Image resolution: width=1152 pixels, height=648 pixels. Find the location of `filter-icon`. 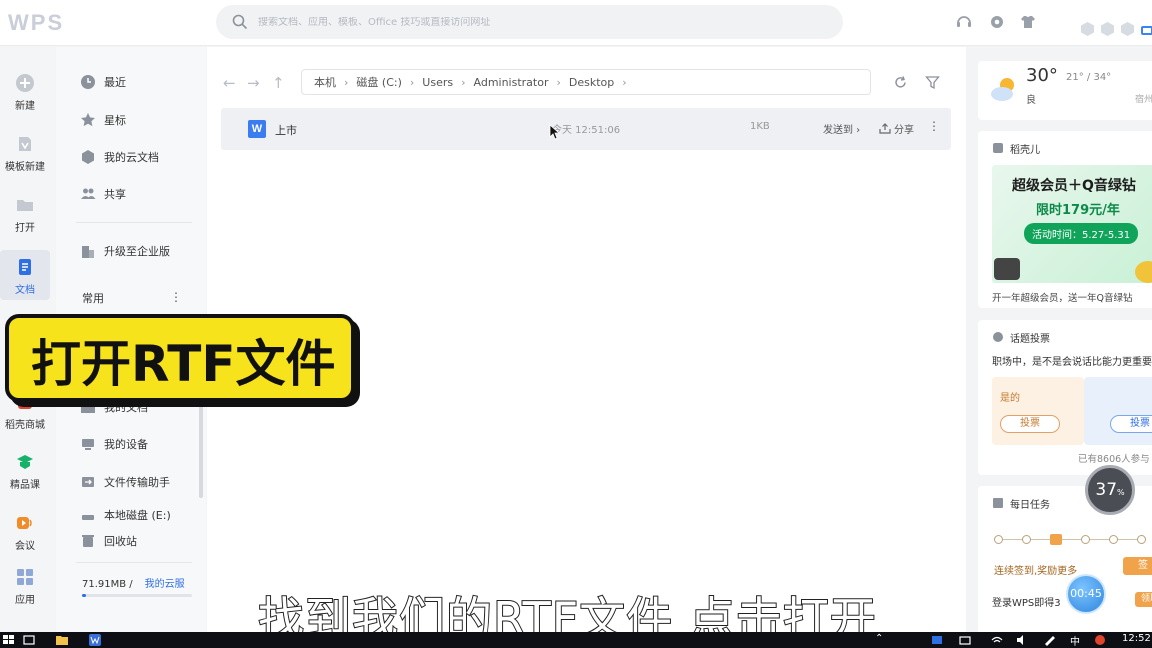

filter-icon is located at coordinates (932, 82).